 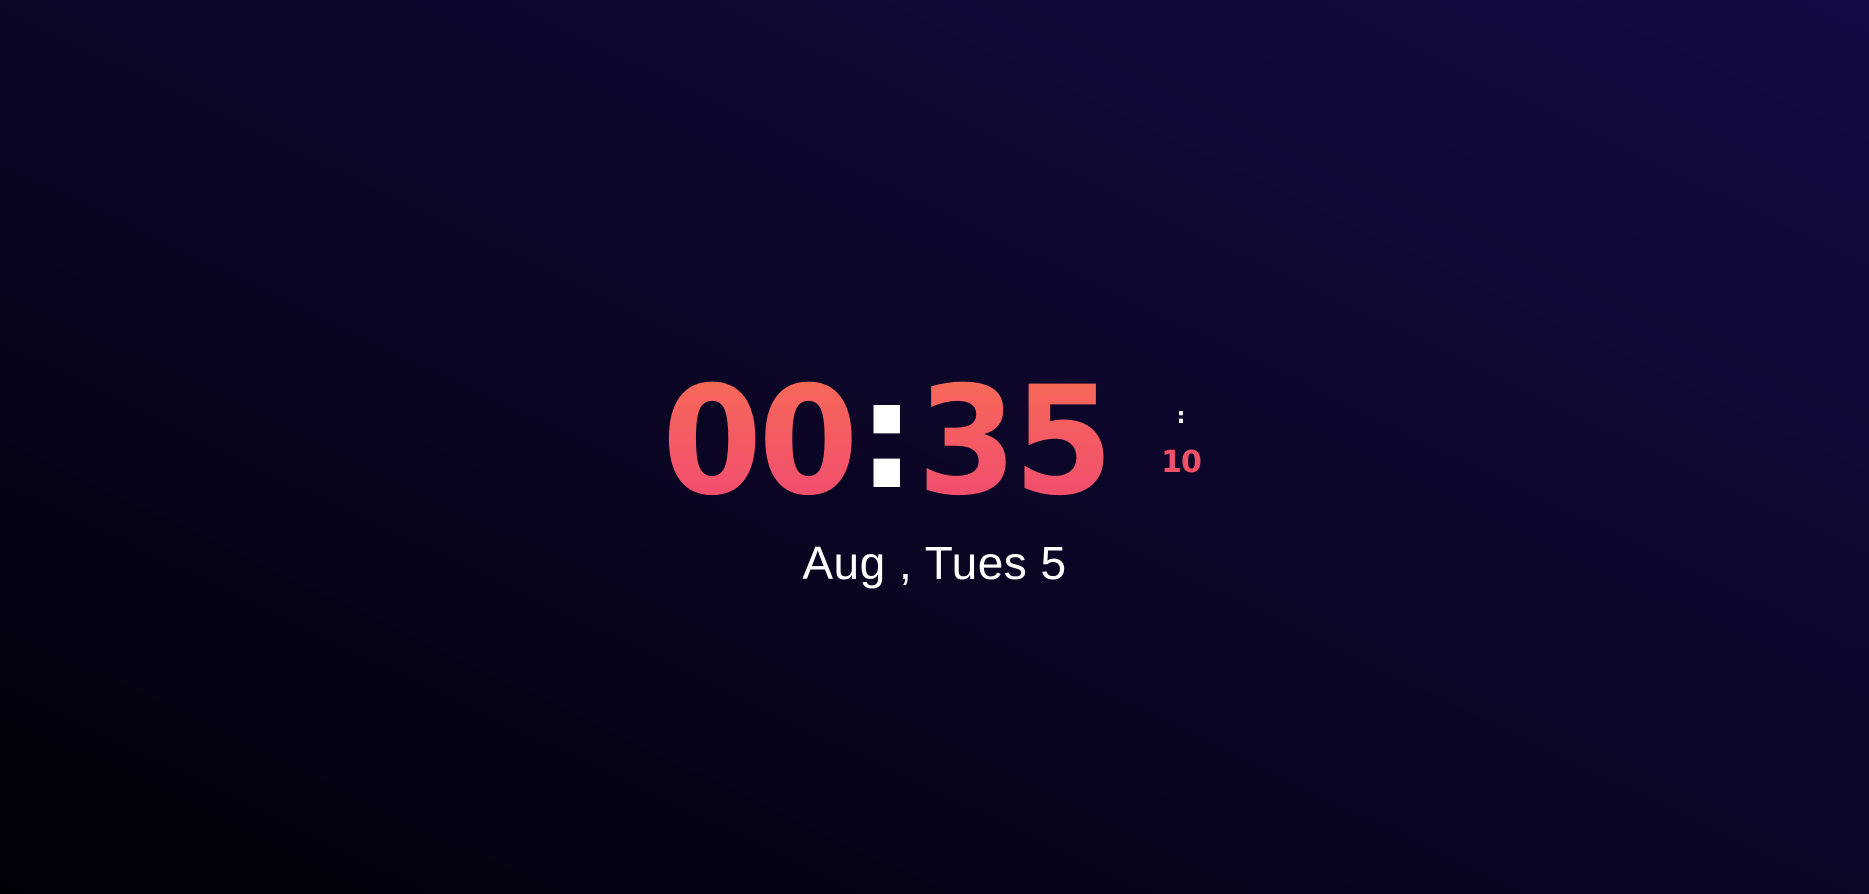 I want to click on seconds-value: 10, so click(x=1181, y=462).